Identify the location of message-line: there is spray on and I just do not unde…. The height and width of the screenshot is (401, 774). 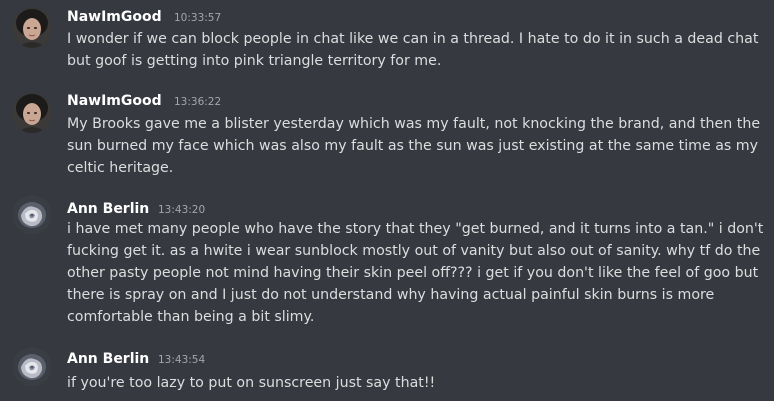
(391, 295).